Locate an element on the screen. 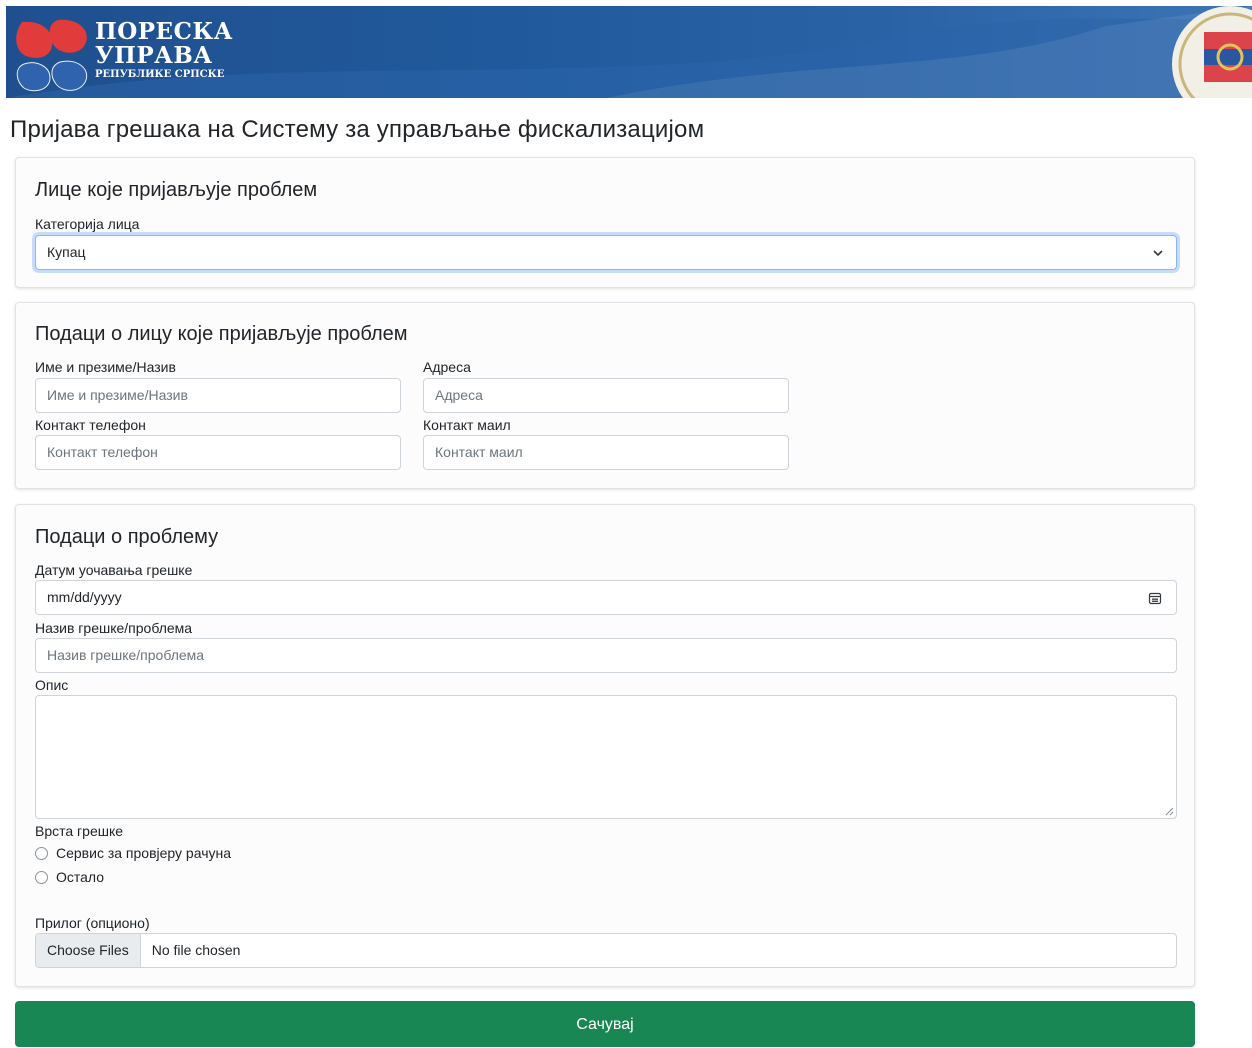 This screenshot has height=1048, width=1252. email-label: Контакт маил is located at coordinates (467, 425).